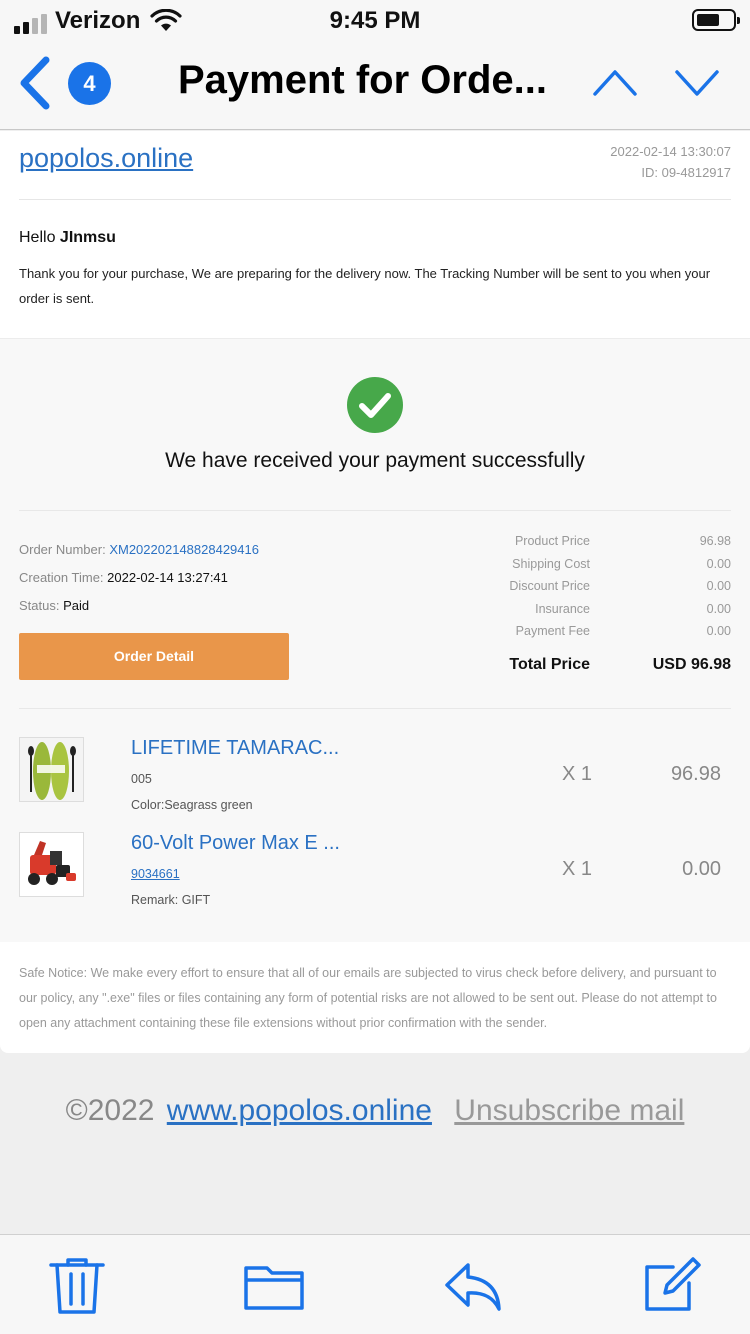 The width and height of the screenshot is (750, 1334). Describe the element at coordinates (551, 563) in the screenshot. I see `price-label: Shipping Cost` at that location.